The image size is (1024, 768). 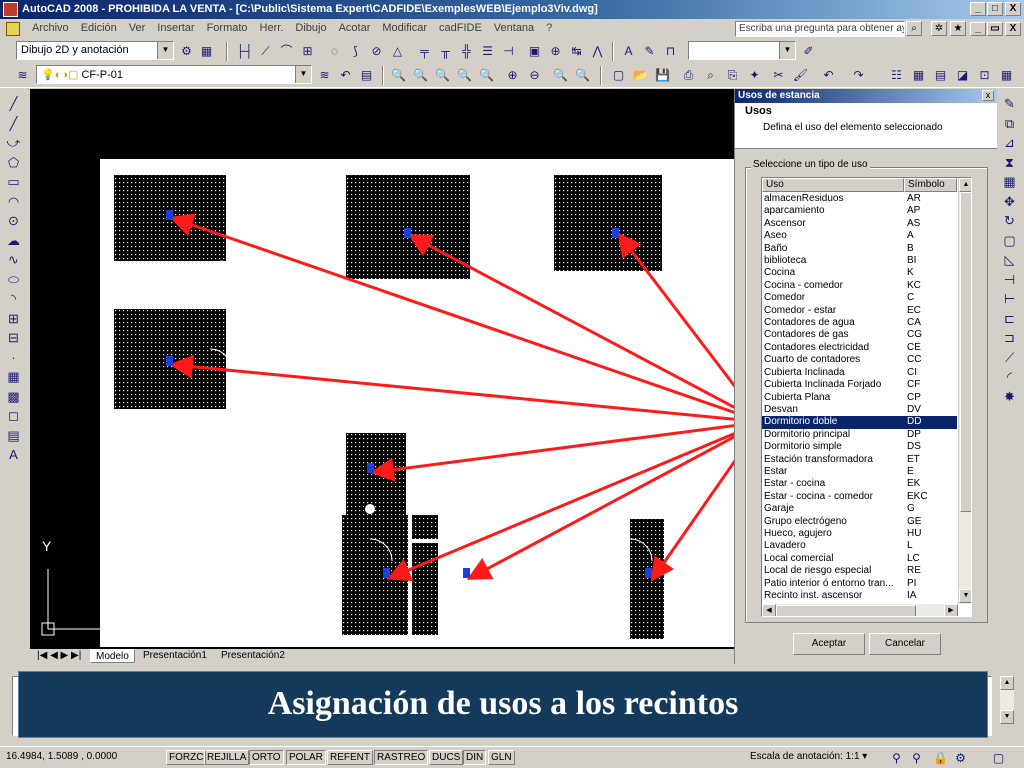 What do you see at coordinates (930, 185) in the screenshot?
I see `column-header-simbolo: Símbolo` at bounding box center [930, 185].